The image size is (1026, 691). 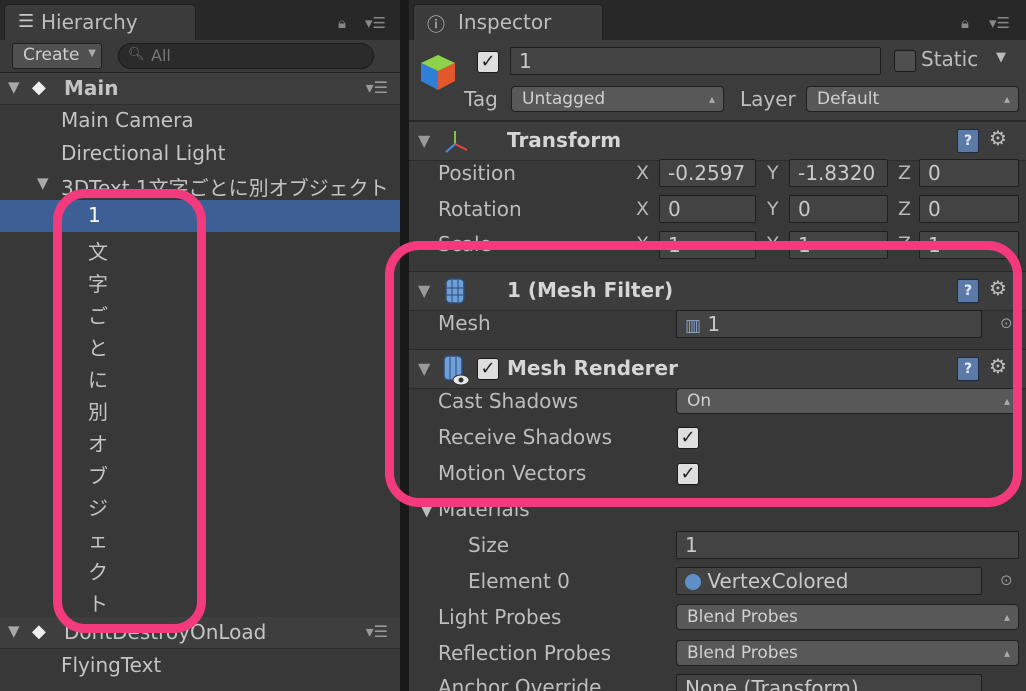 I want to click on object-name-input: 1, so click(x=695, y=61).